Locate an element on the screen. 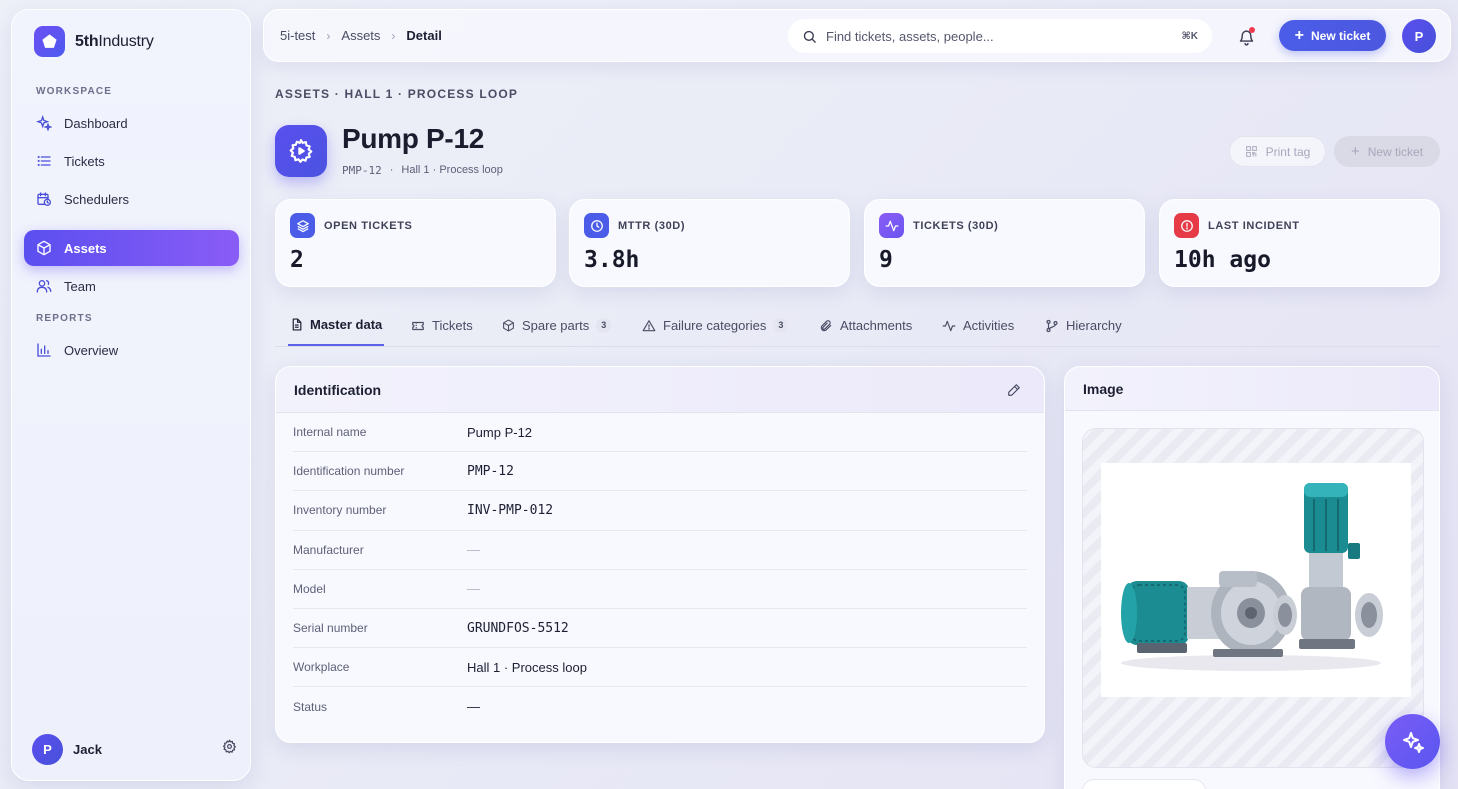 The image size is (1458, 789). paperclip-icon is located at coordinates (826, 325).